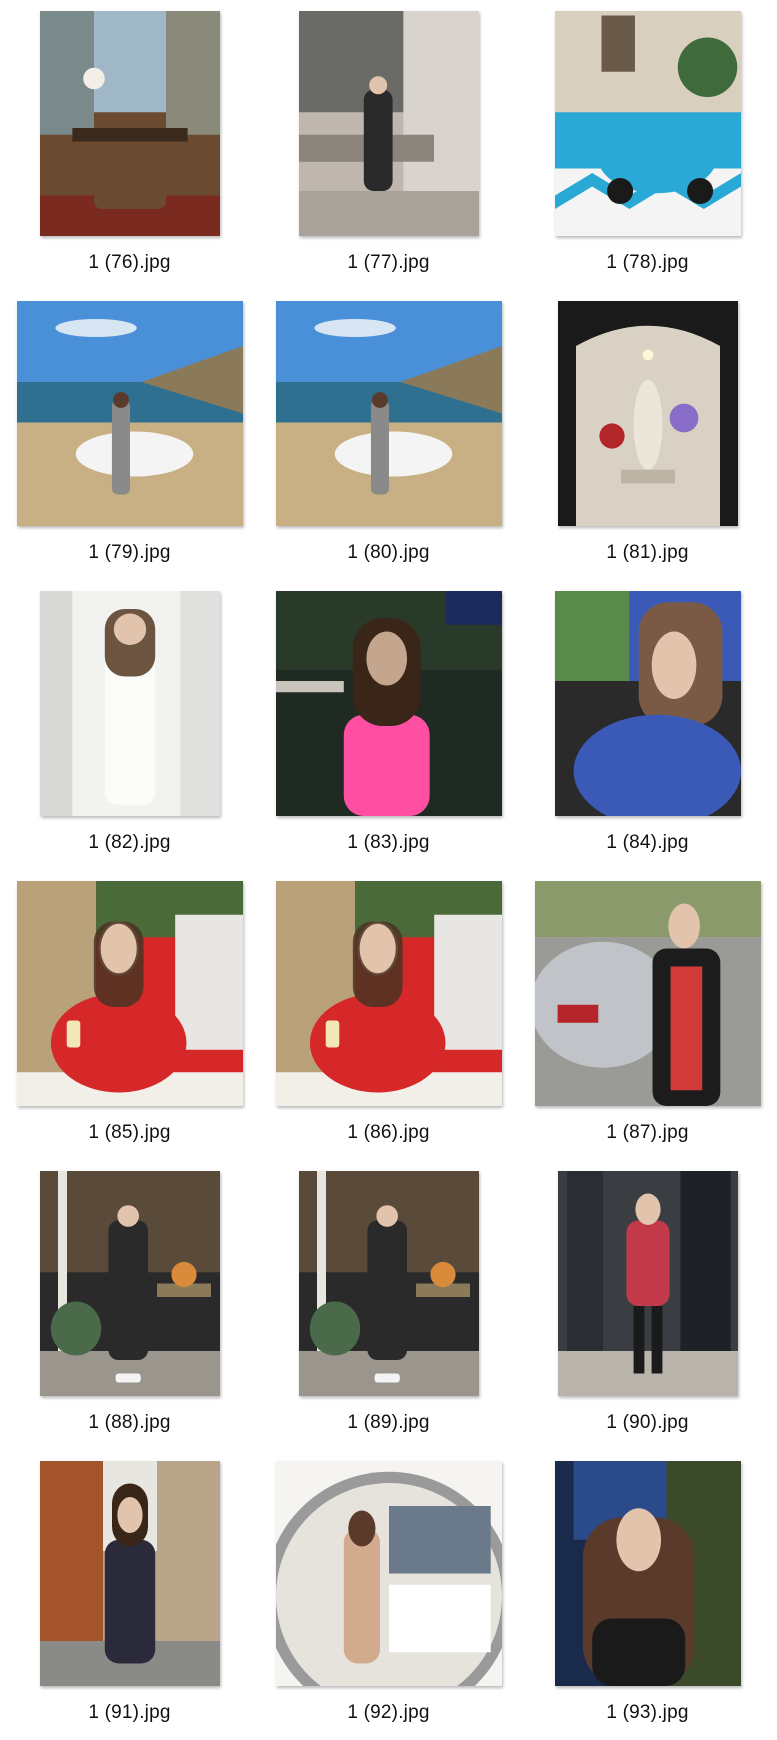 The width and height of the screenshot is (777, 1740). What do you see at coordinates (129, 1133) in the screenshot?
I see `file-name-label: 1 (85).jpg` at bounding box center [129, 1133].